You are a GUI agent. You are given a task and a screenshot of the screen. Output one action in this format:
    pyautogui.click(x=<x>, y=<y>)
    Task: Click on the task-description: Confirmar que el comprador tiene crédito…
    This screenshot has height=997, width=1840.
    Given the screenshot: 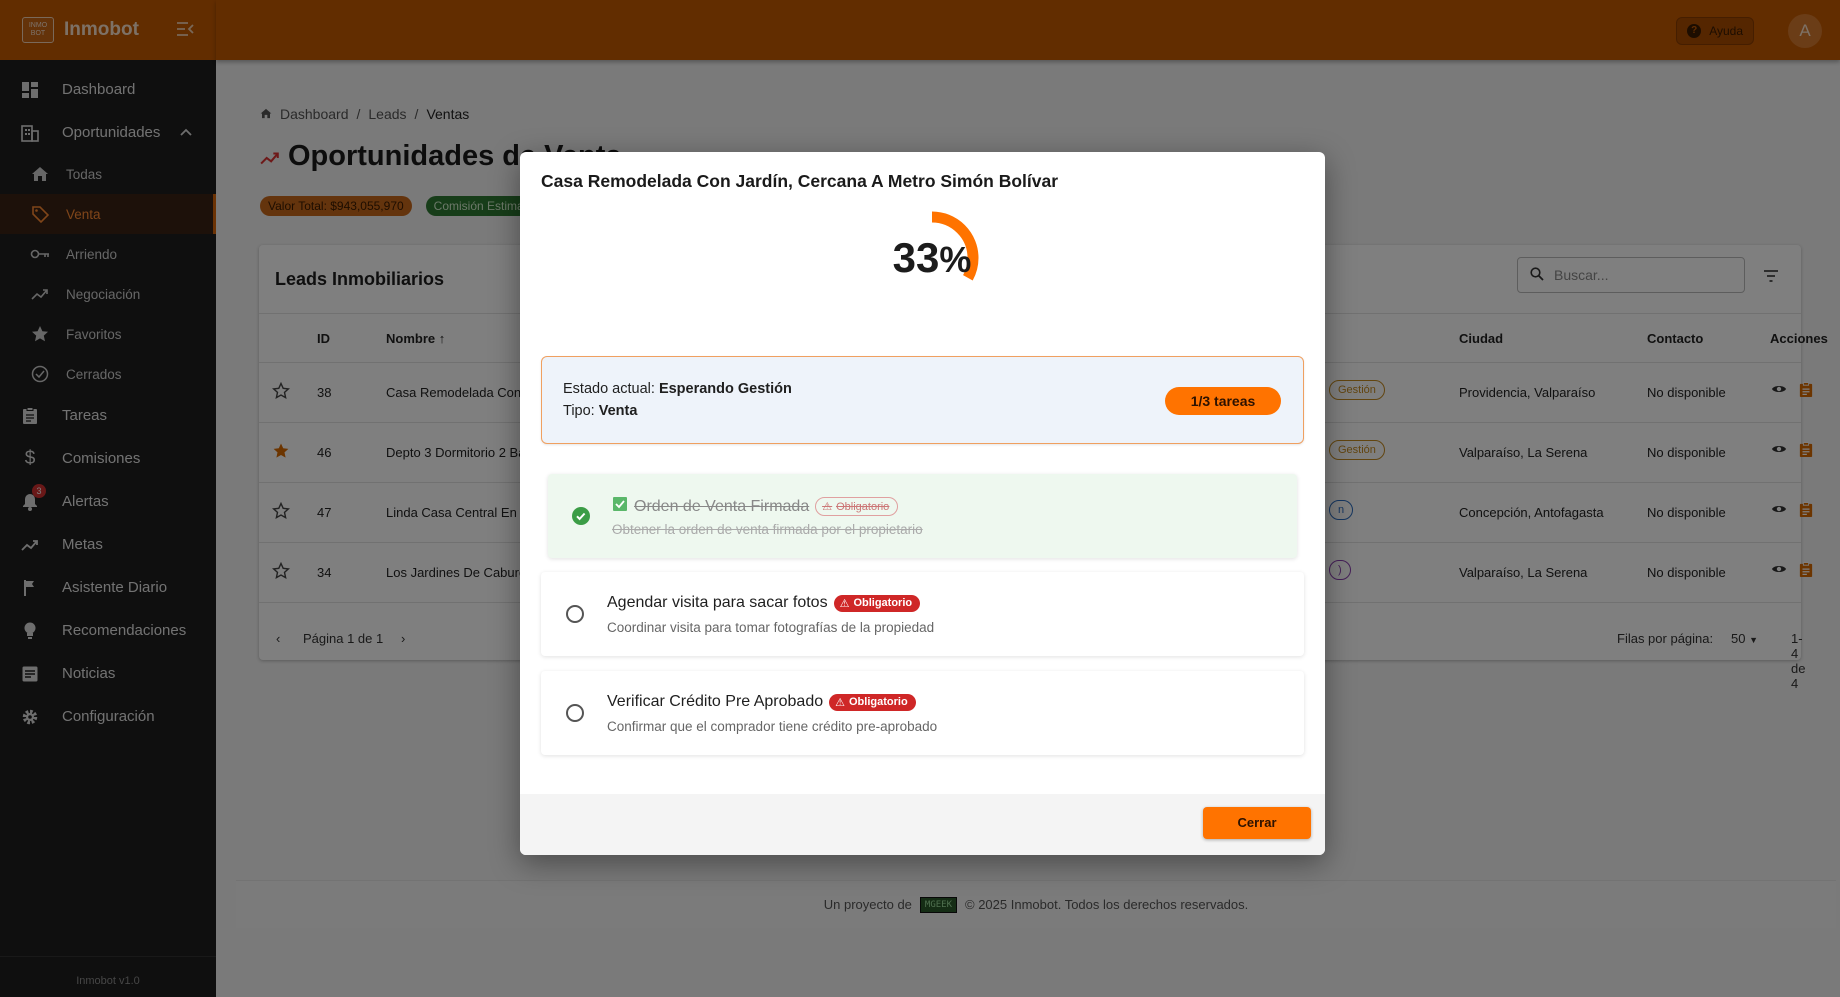 What is the action you would take?
    pyautogui.click(x=772, y=726)
    